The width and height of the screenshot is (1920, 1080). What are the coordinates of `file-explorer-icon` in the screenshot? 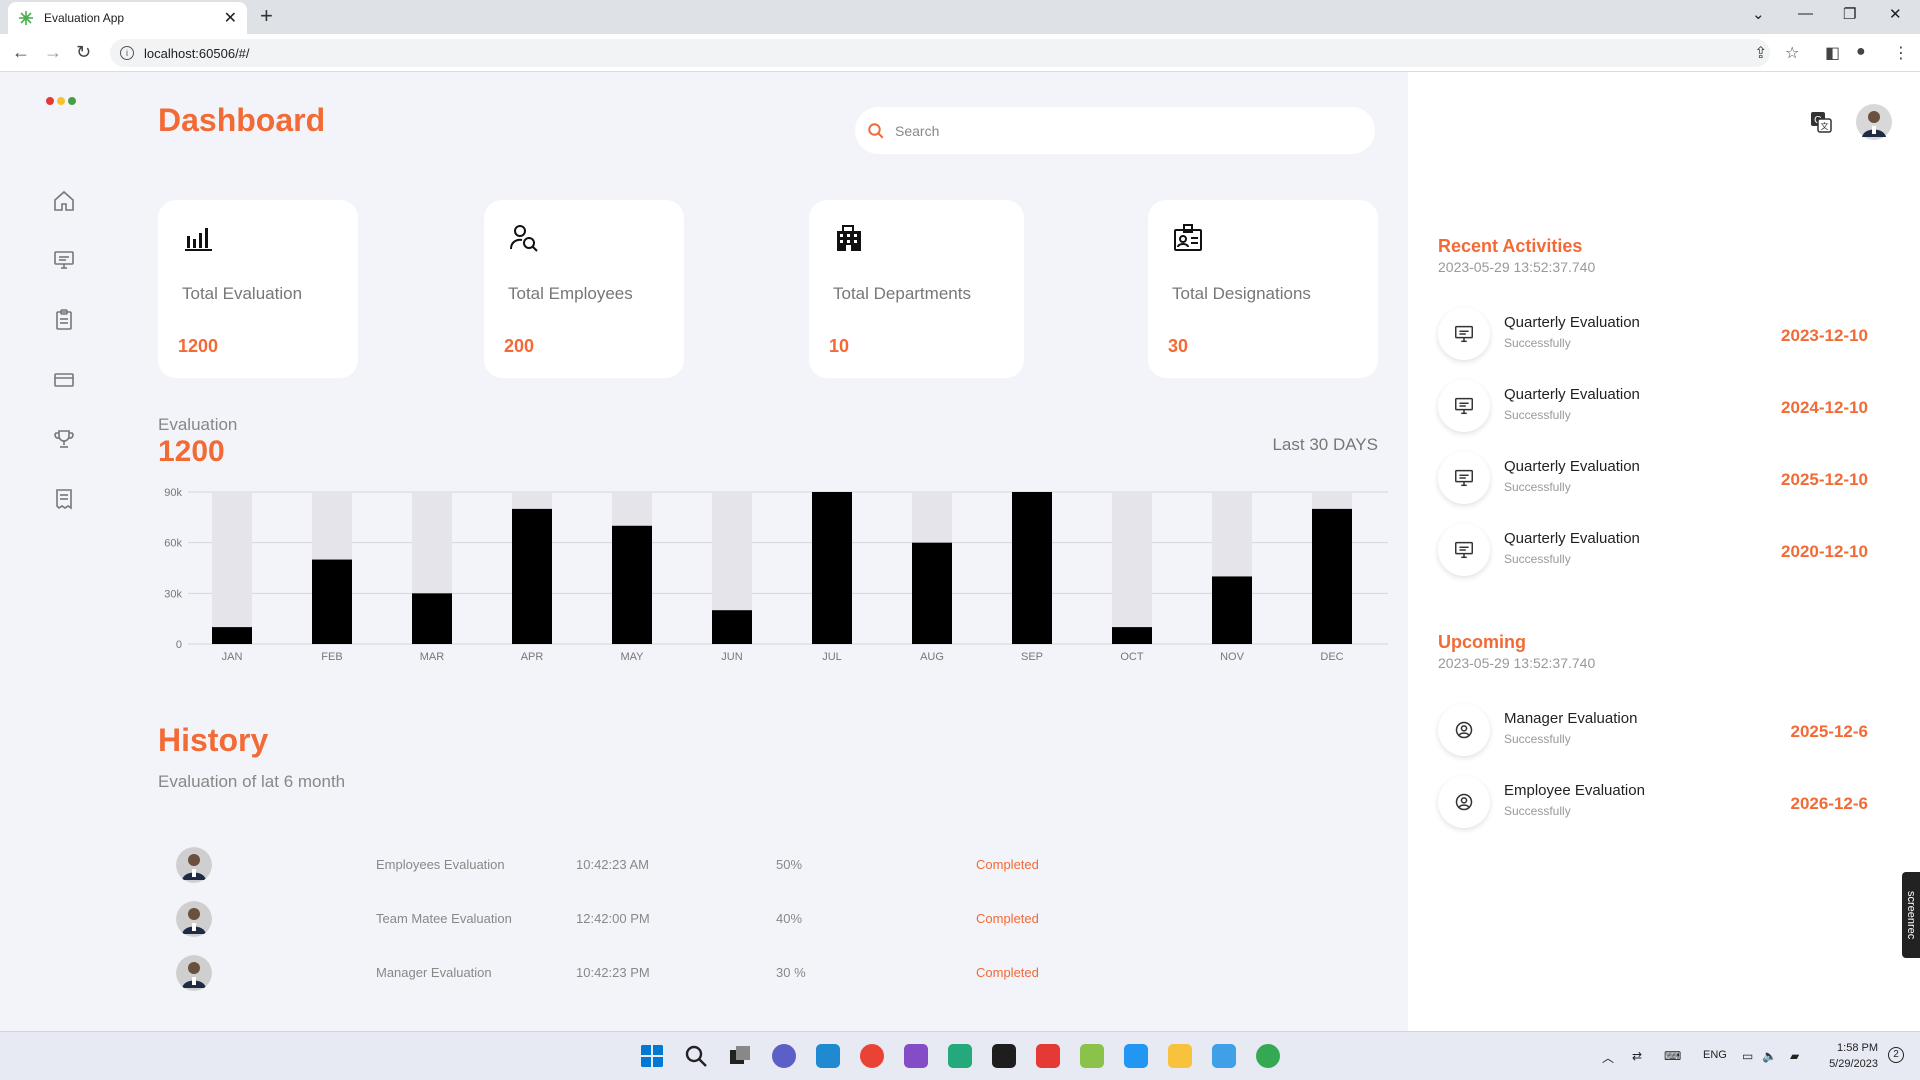 It's located at (1180, 1056).